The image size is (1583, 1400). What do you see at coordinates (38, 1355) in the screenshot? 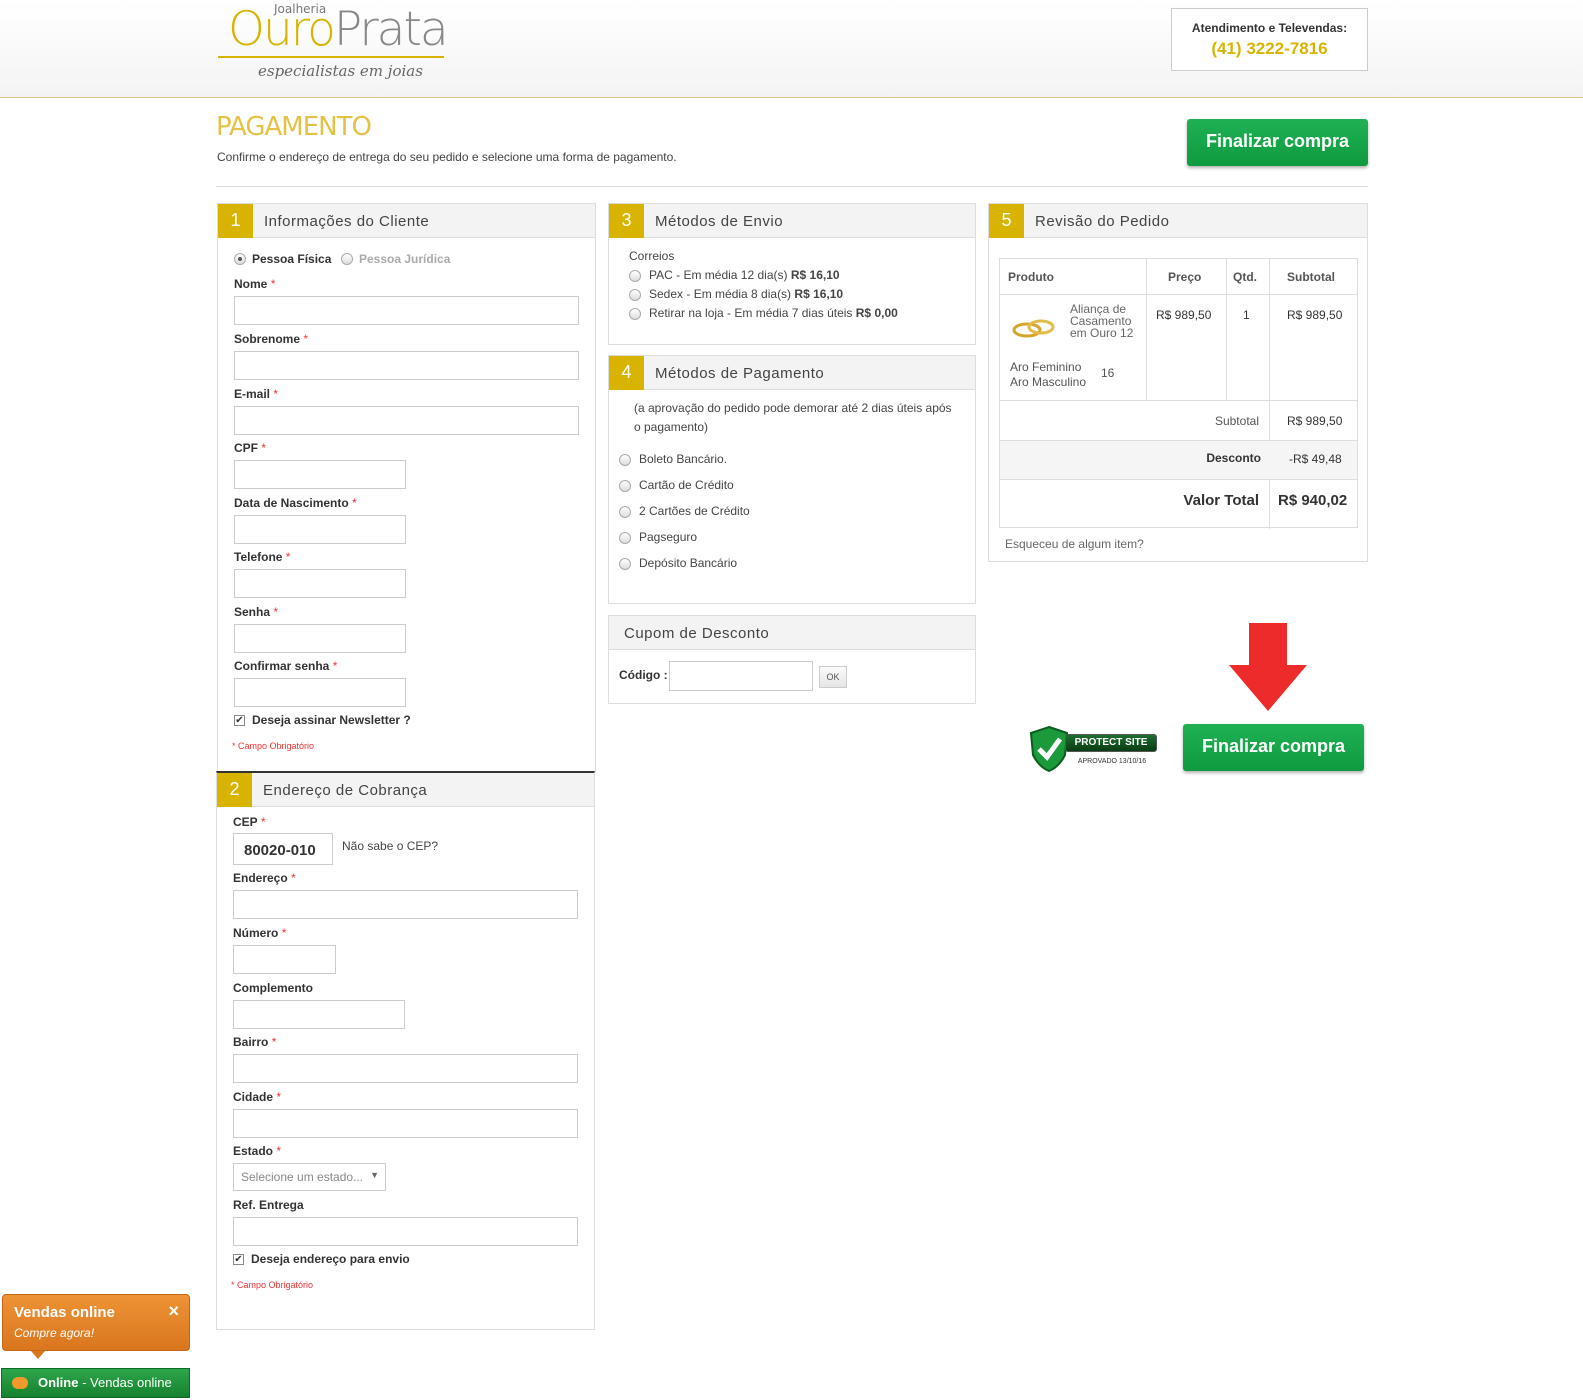
I see `chat-pointer` at bounding box center [38, 1355].